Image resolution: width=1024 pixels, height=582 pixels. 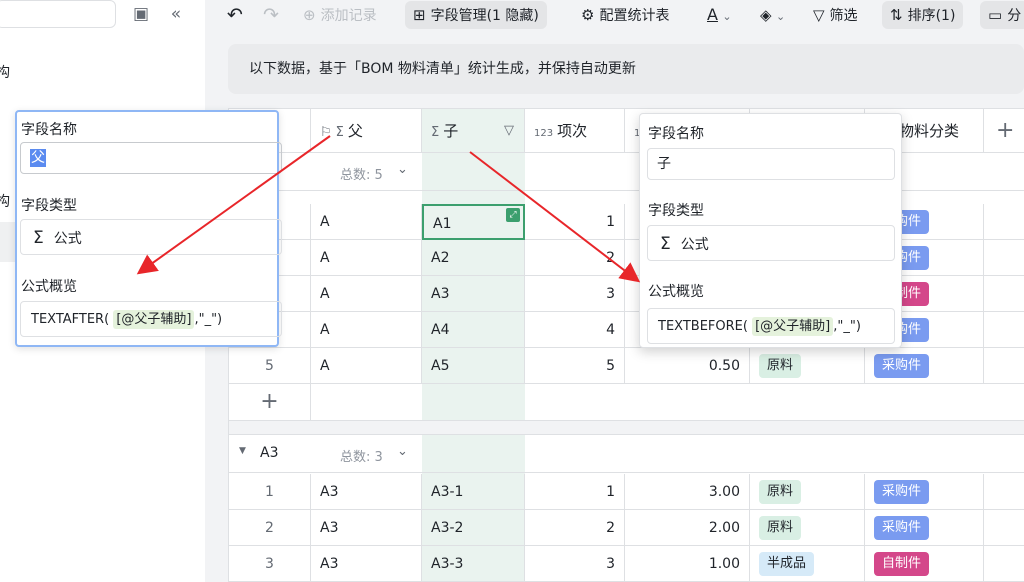 I want to click on table-row: AA1⤢1采购件, so click(x=626, y=222).